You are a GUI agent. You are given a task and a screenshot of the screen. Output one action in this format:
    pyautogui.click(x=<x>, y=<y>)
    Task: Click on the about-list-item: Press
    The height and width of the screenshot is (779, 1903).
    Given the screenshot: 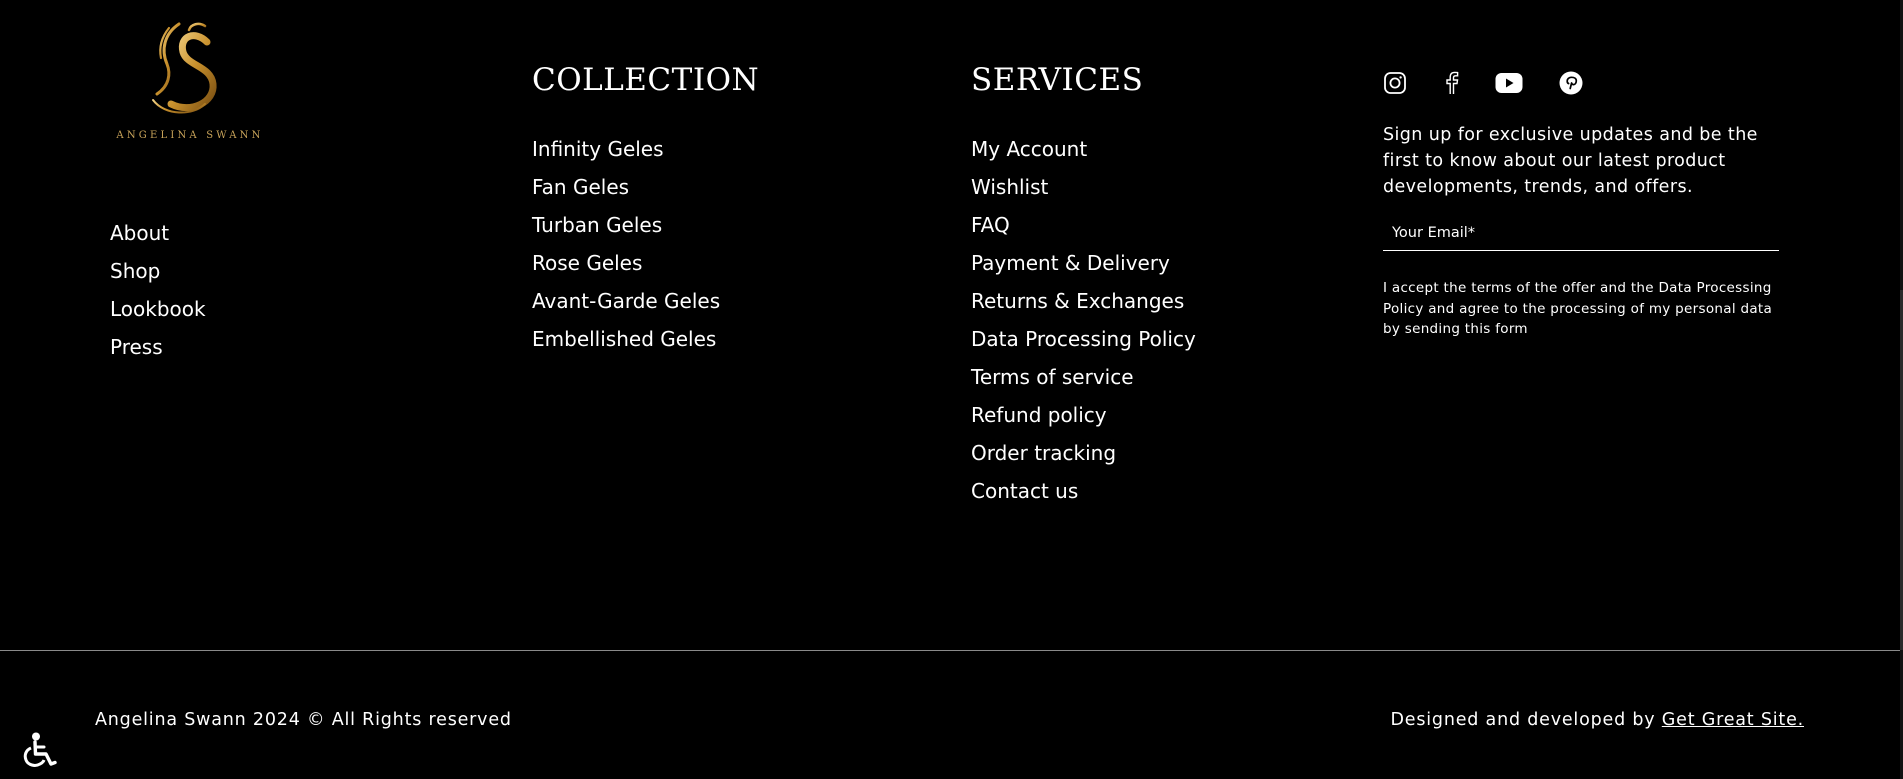 What is the action you would take?
    pyautogui.click(x=158, y=347)
    